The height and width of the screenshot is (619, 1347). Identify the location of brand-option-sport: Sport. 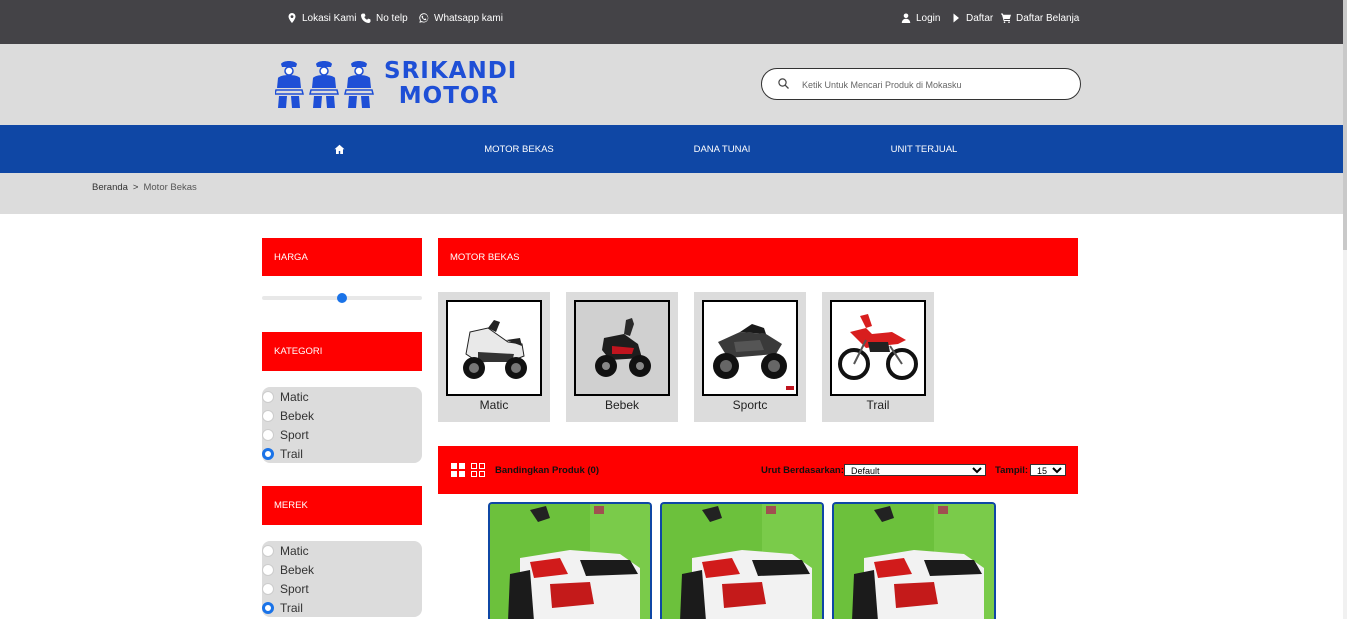
(285, 588).